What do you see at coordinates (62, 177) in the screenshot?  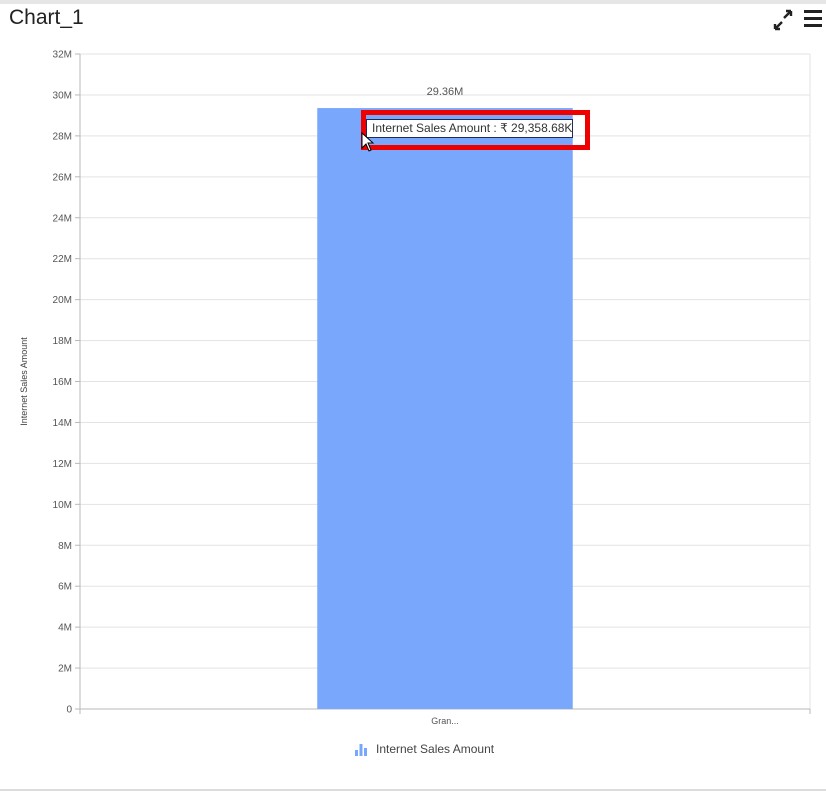 I see `y-tick-label: 26M` at bounding box center [62, 177].